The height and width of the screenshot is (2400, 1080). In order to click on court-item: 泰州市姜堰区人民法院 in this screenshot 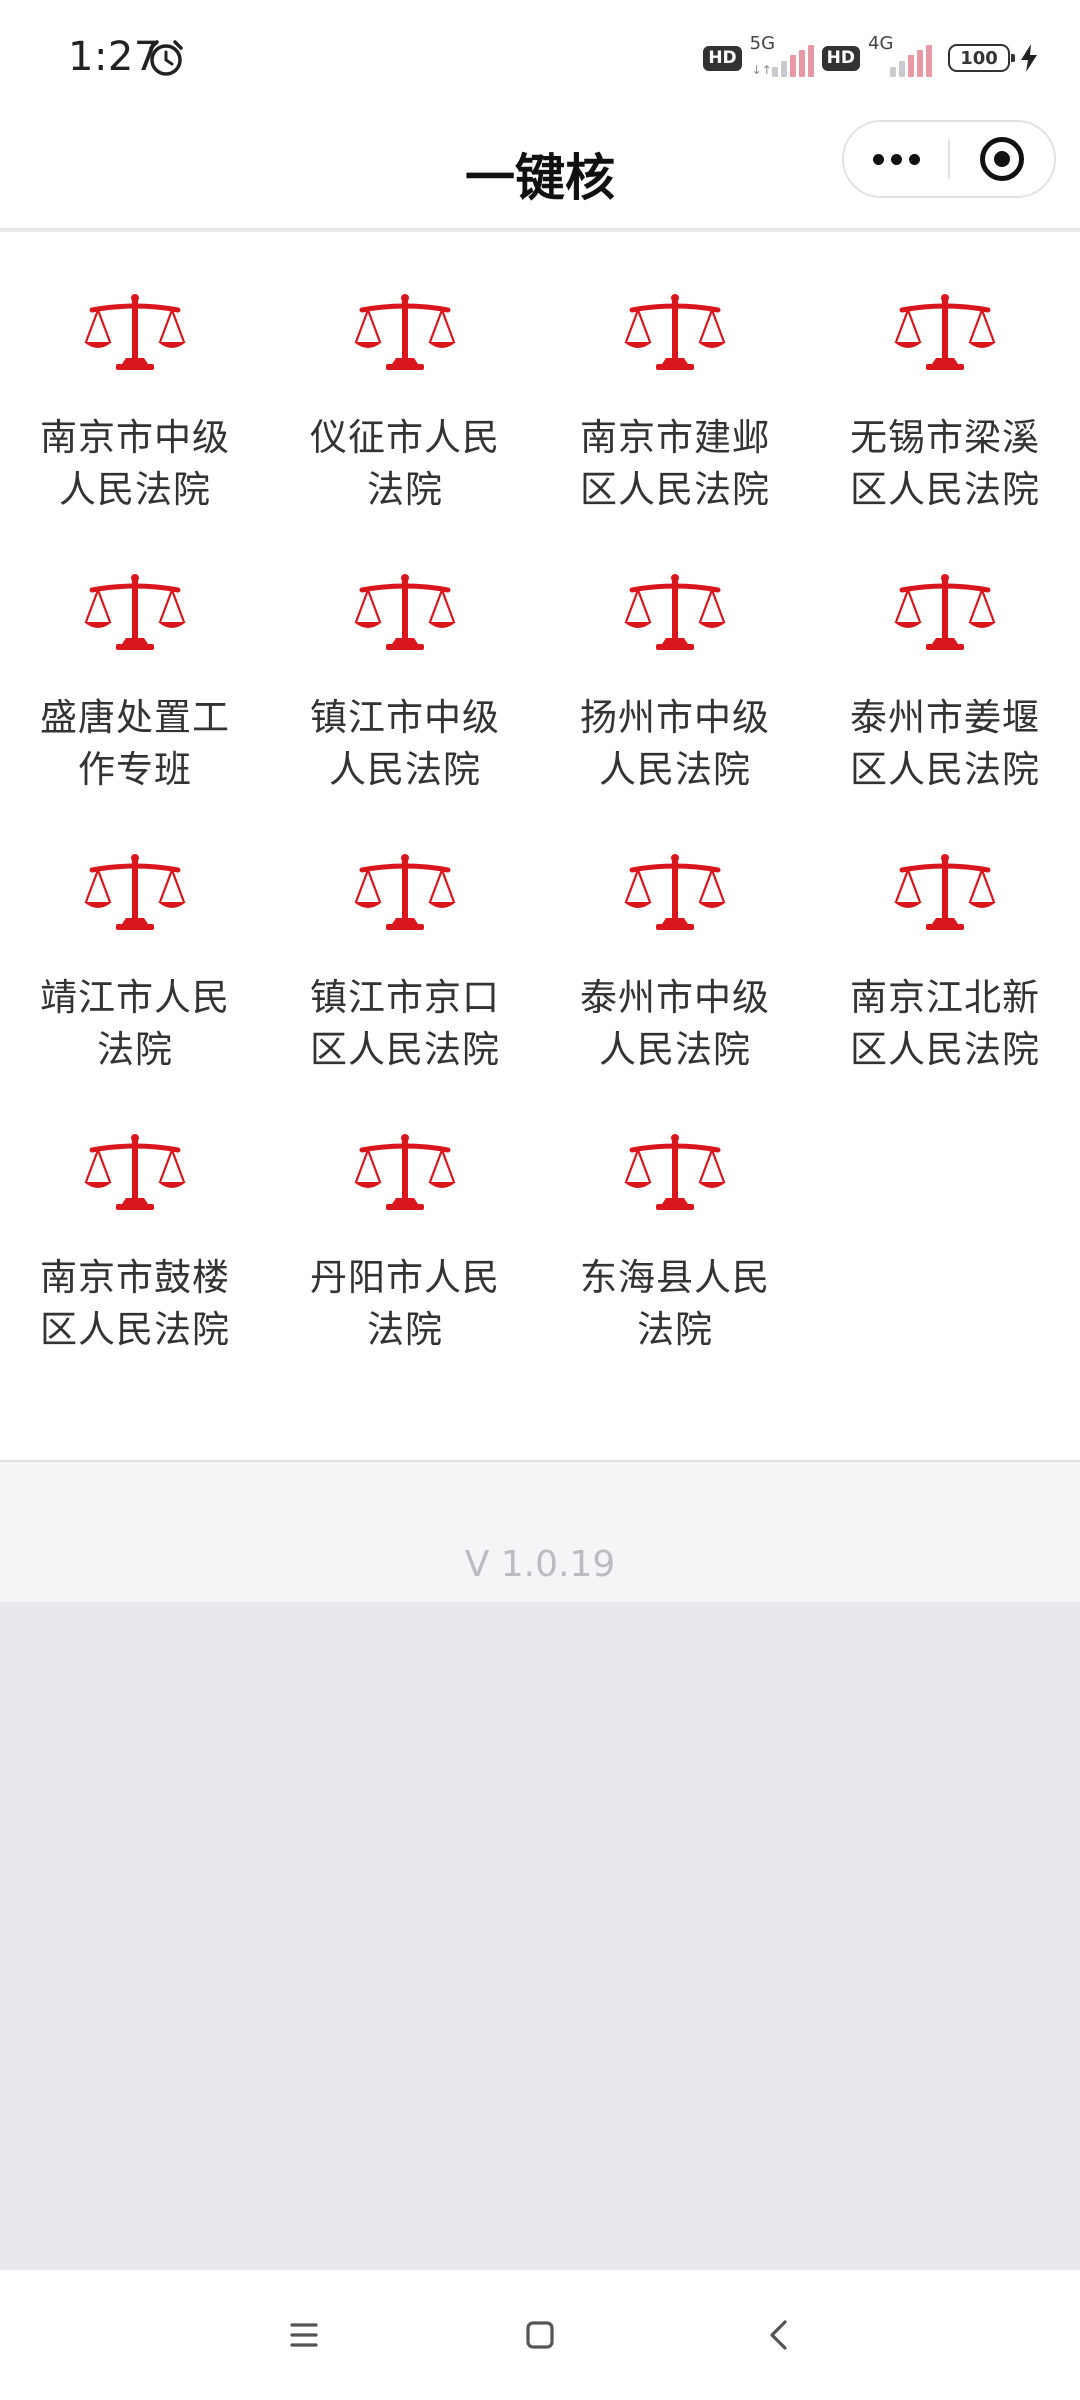, I will do `click(945, 712)`.